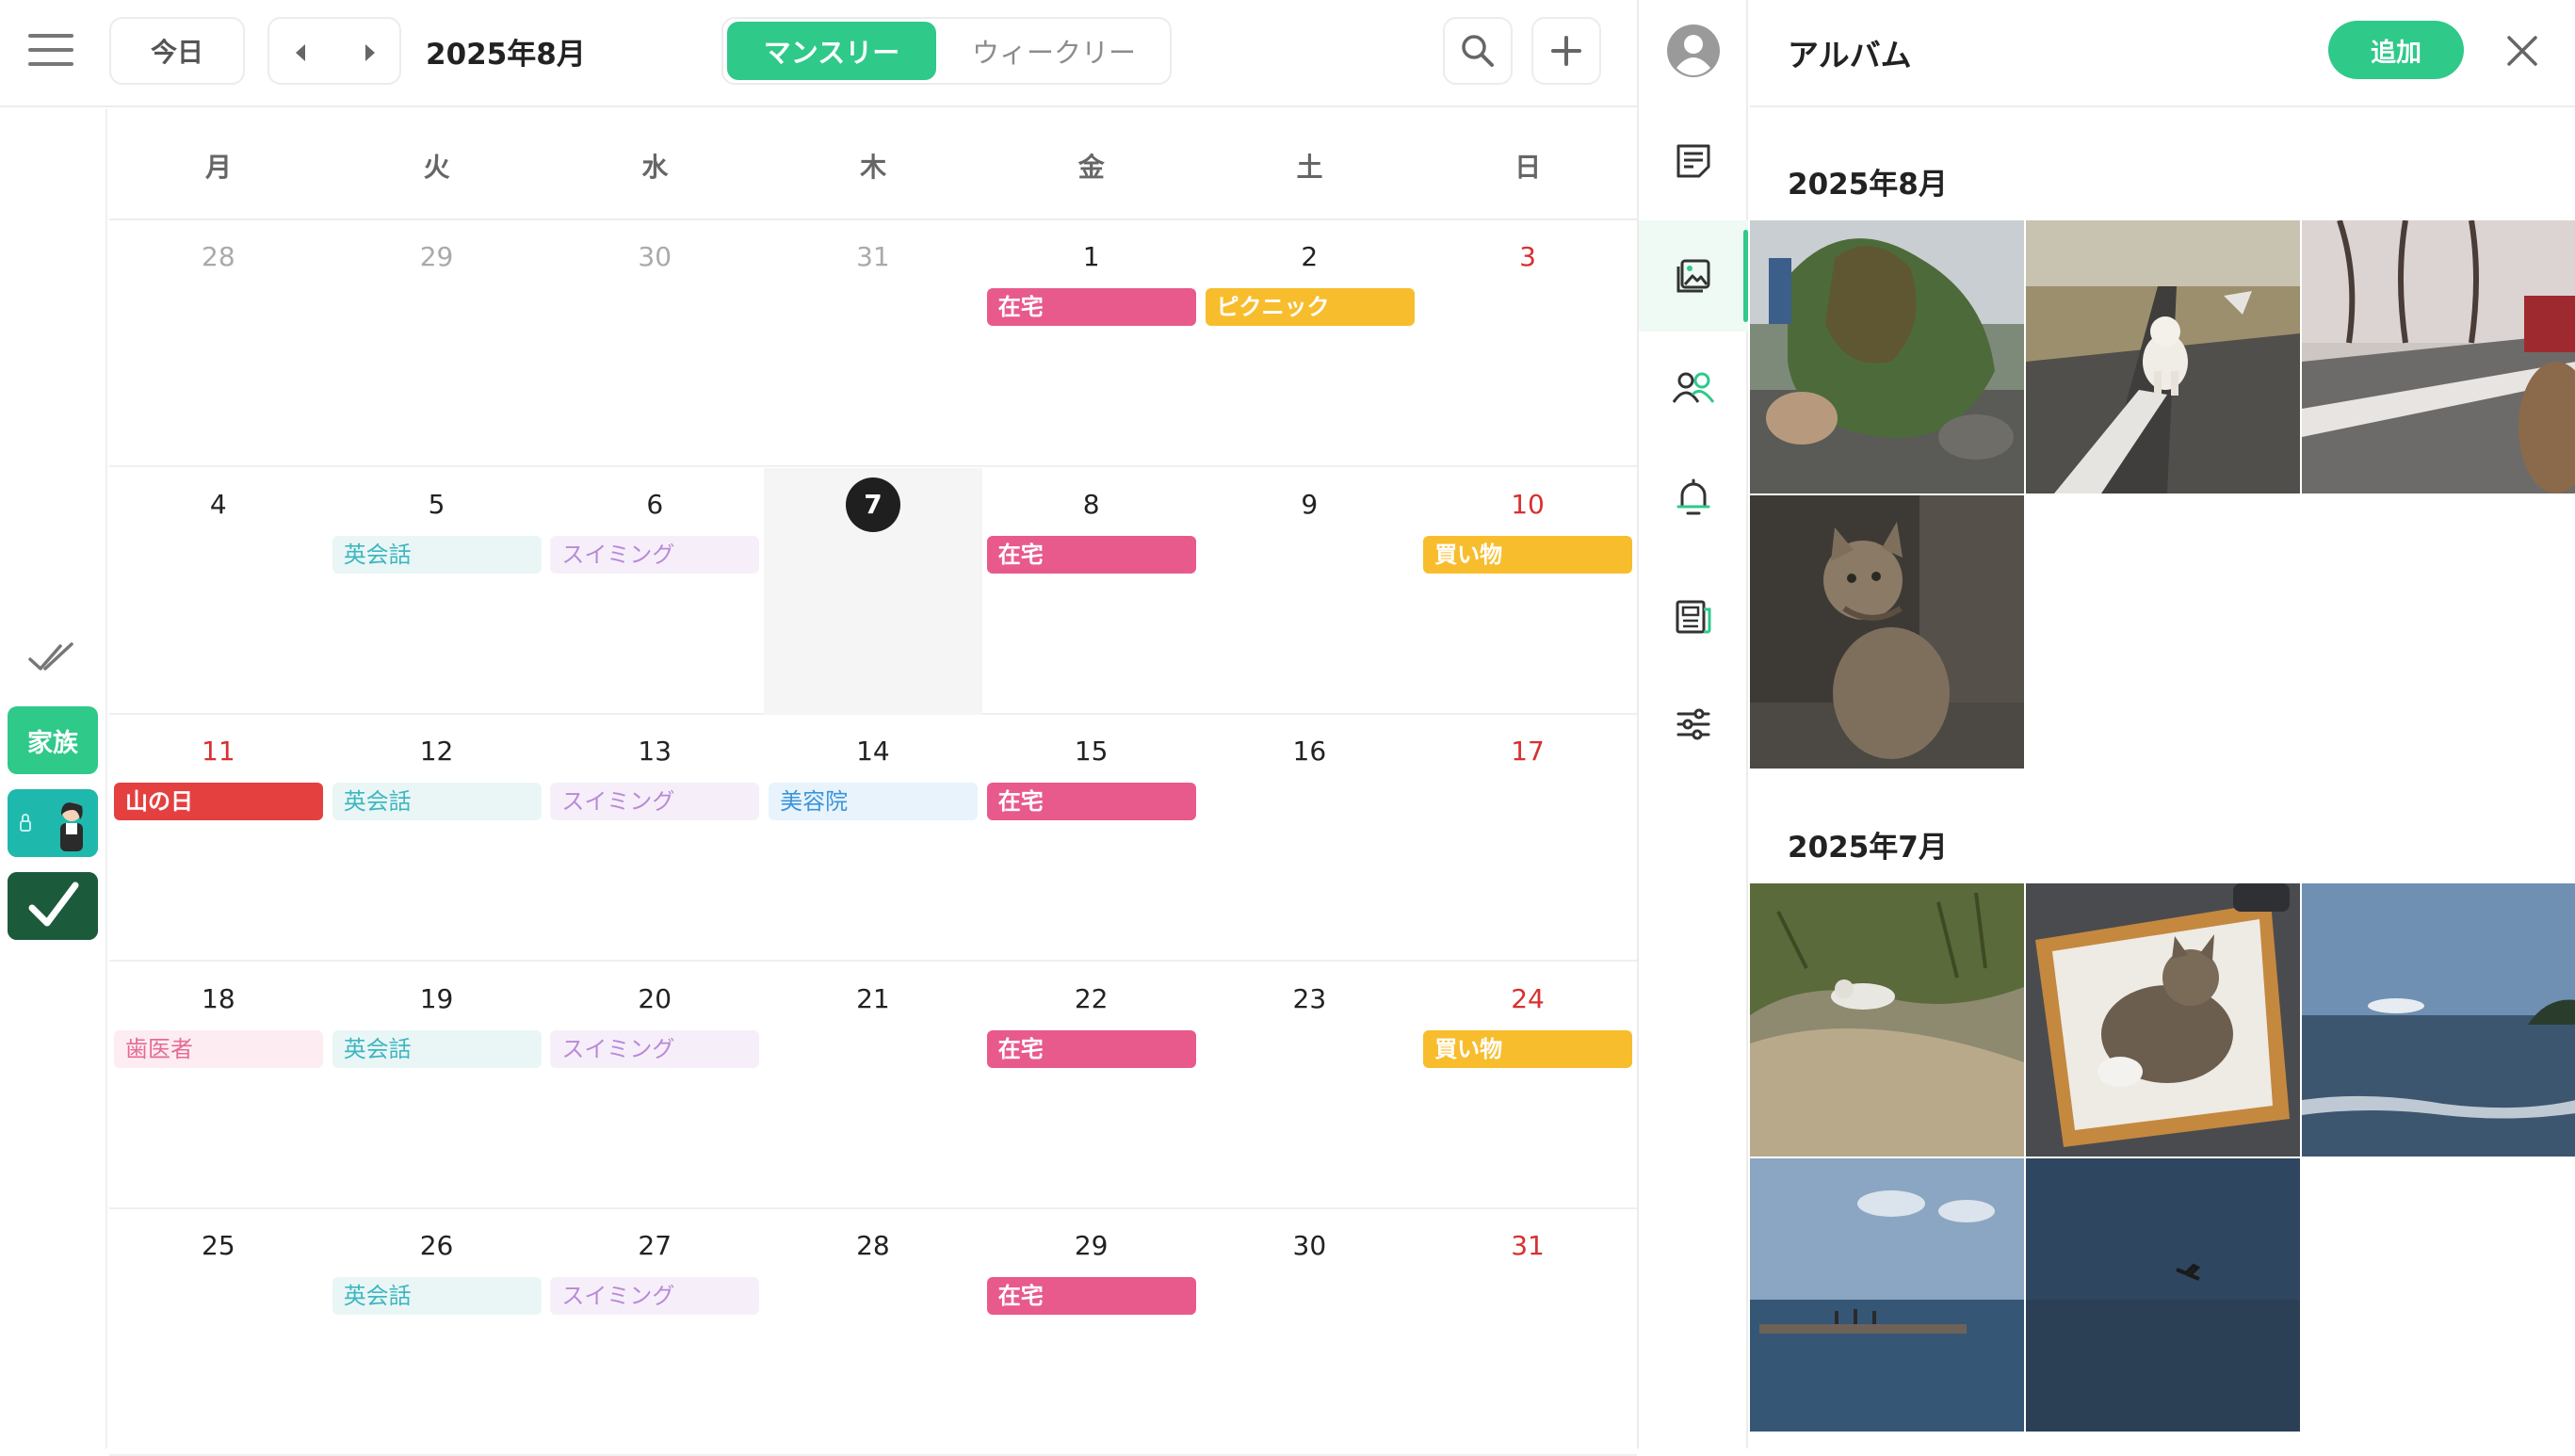 Image resolution: width=2575 pixels, height=1456 pixels. Describe the element at coordinates (1091, 343) in the screenshot. I see `calendar-day-cell: 1 在宅` at that location.